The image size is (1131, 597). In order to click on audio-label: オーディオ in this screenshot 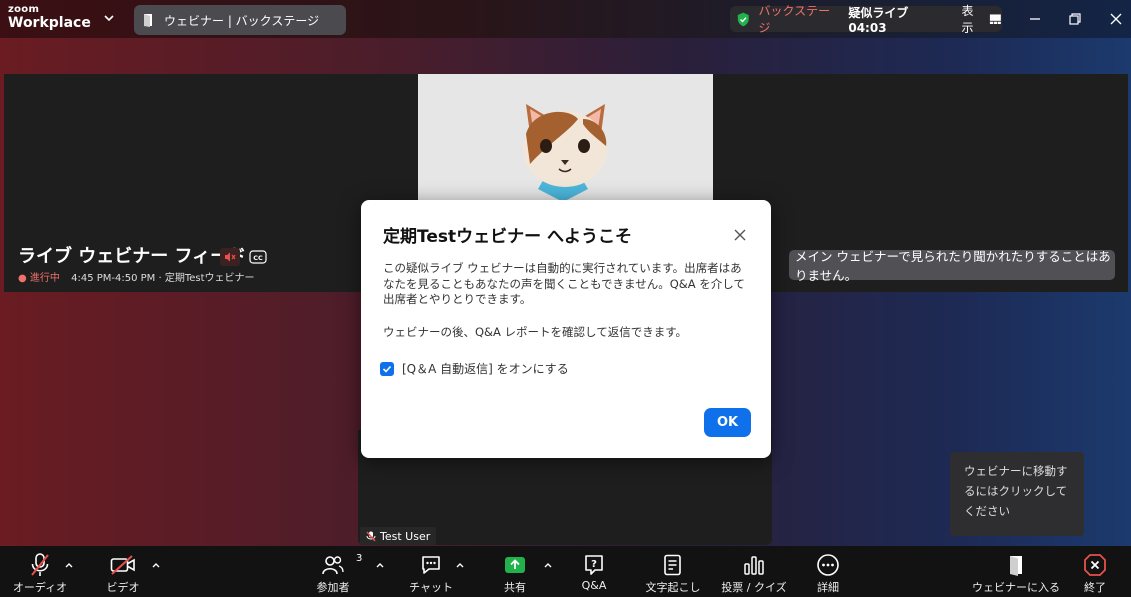, I will do `click(40, 587)`.